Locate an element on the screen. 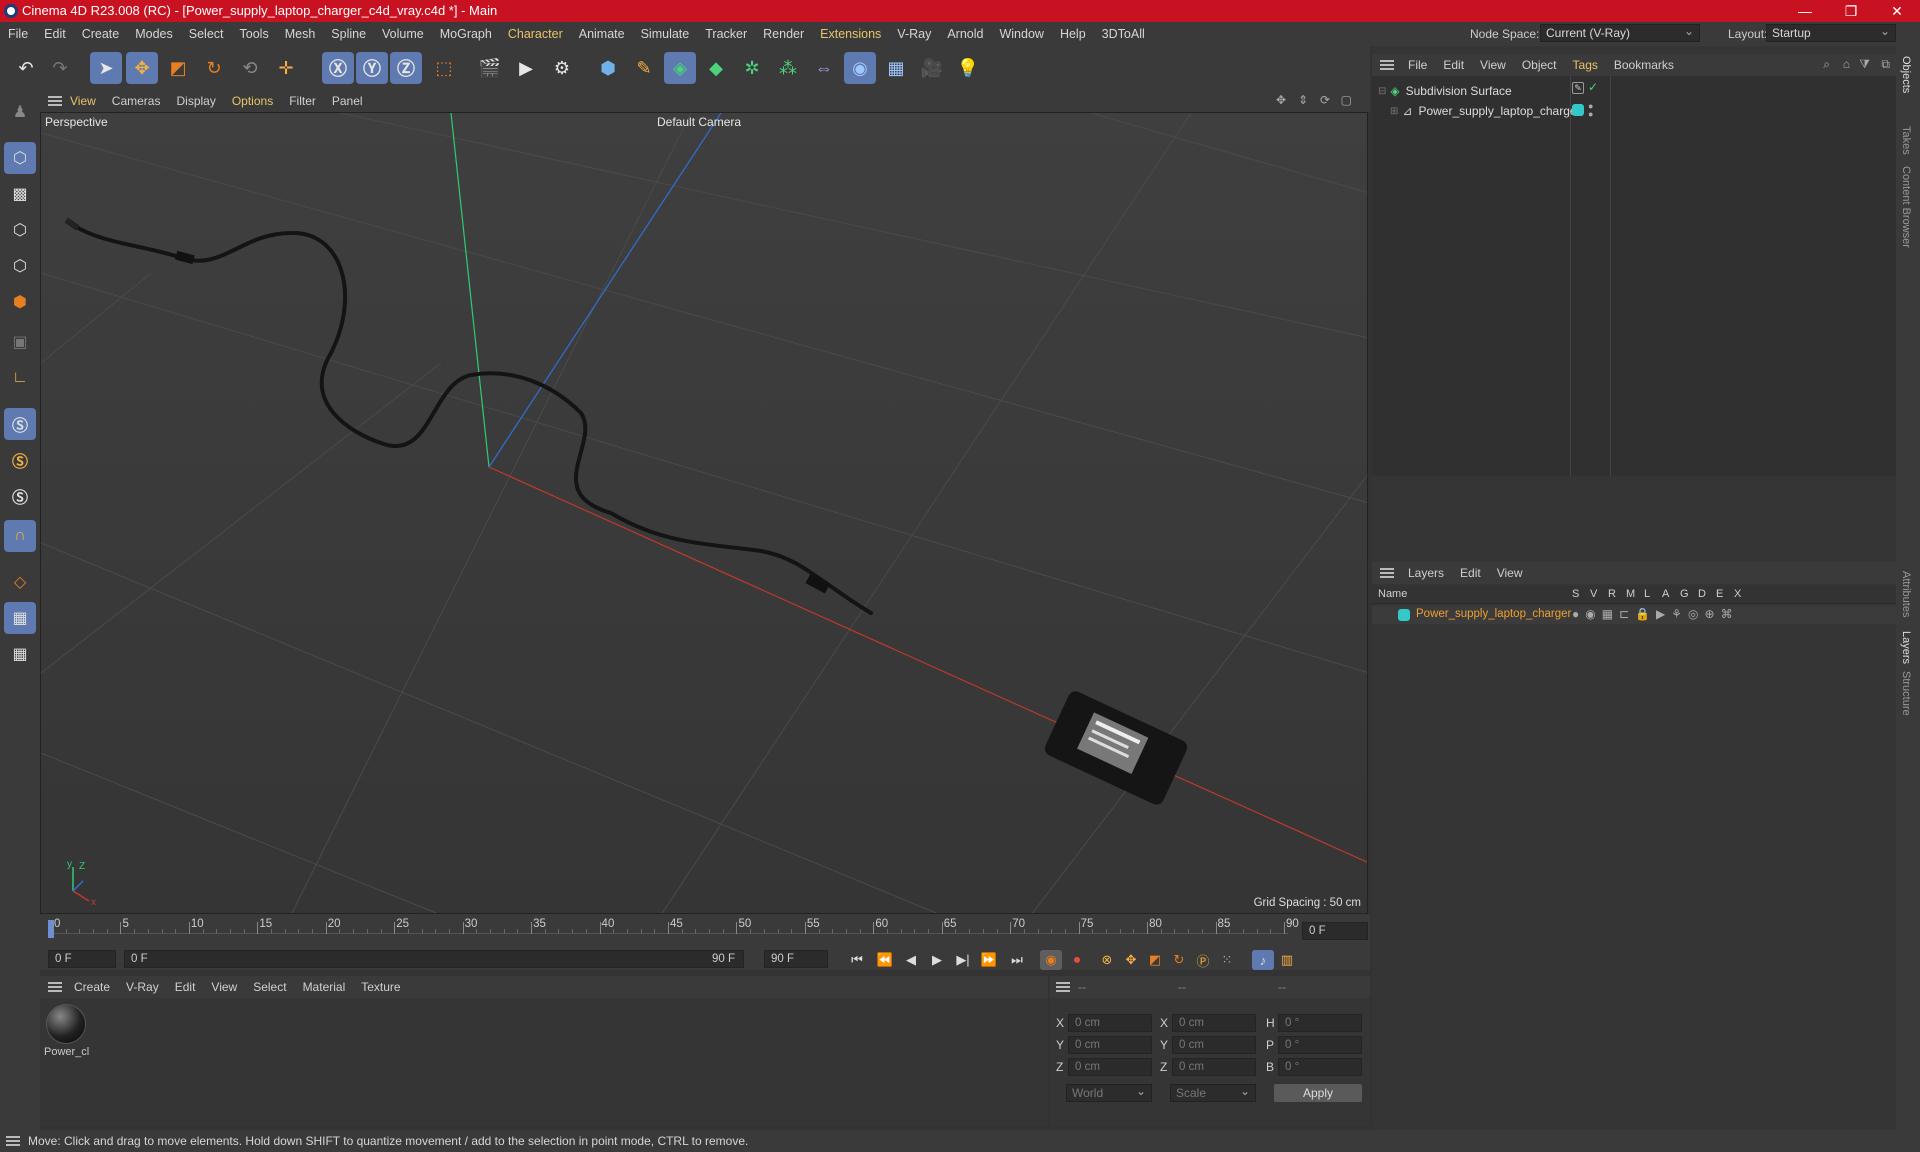  mograph-array-icon: ⁂ is located at coordinates (788, 68).